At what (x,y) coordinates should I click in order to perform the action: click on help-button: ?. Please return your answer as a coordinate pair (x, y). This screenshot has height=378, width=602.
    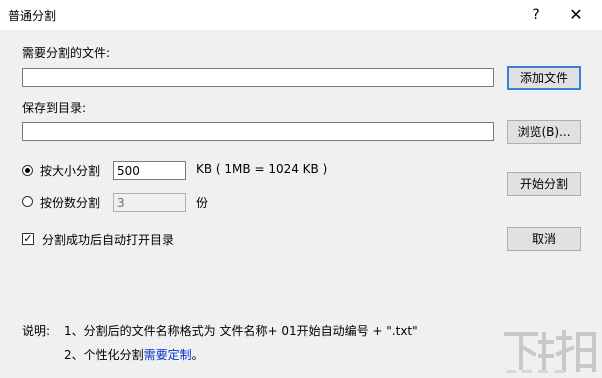
    Looking at the image, I should click on (536, 15).